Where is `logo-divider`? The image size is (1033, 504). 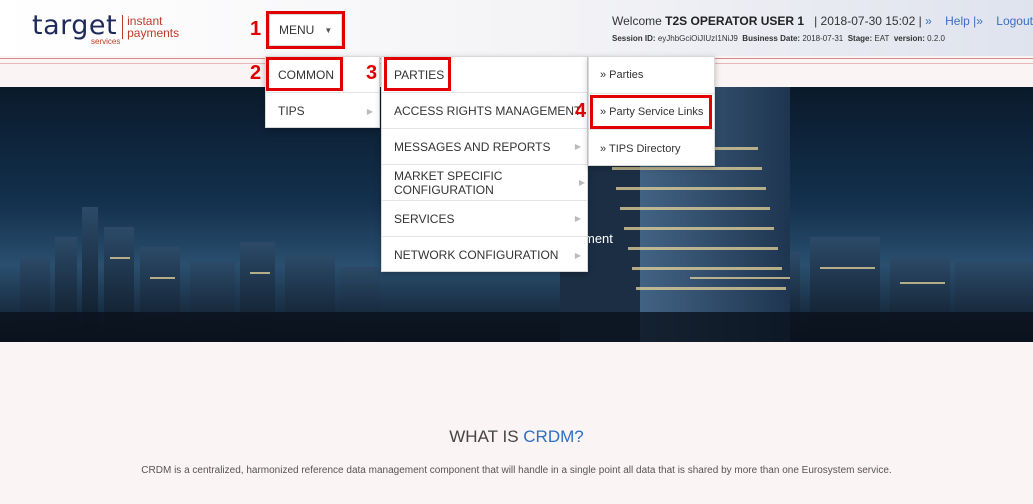
logo-divider is located at coordinates (123, 27).